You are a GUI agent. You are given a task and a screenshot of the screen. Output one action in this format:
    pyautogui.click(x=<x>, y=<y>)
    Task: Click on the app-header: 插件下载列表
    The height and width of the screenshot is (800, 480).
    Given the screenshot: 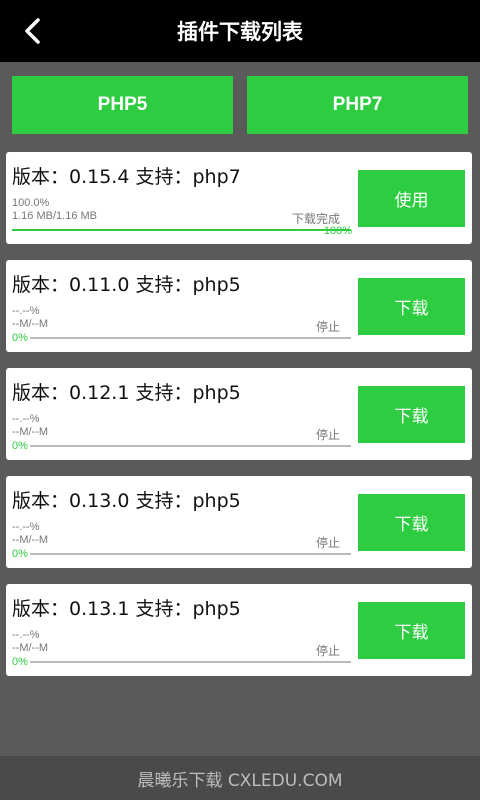 What is the action you would take?
    pyautogui.click(x=240, y=31)
    